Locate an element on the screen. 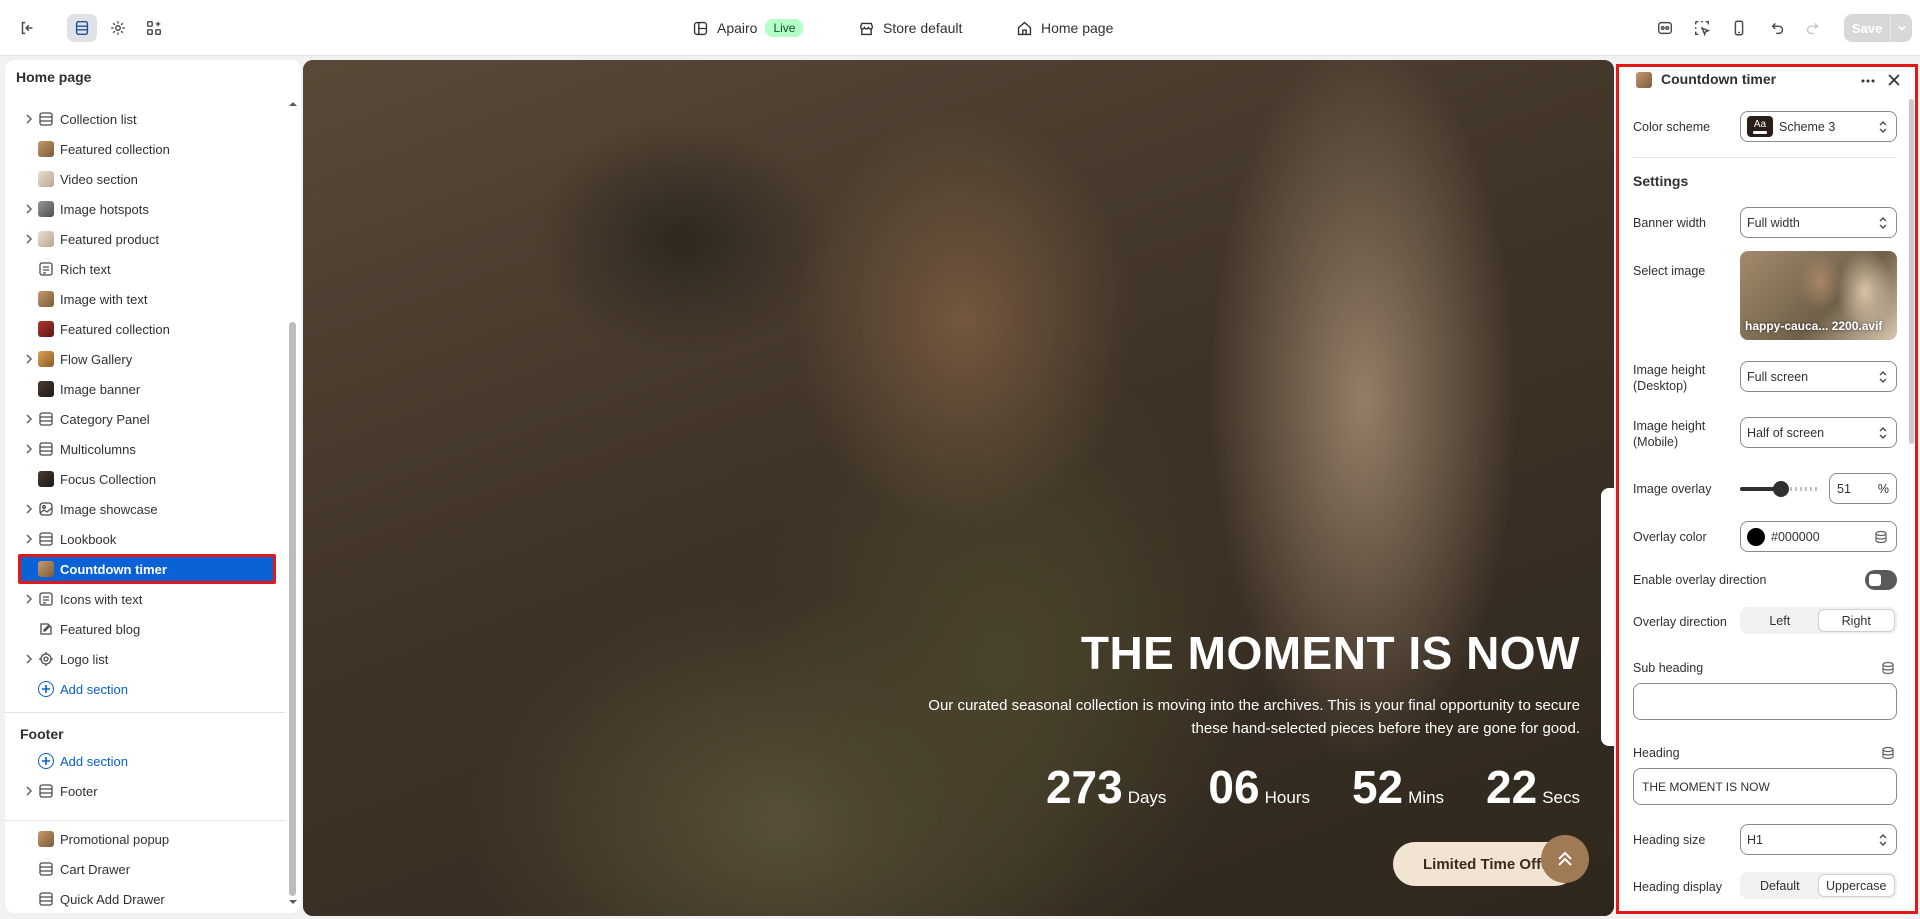 This screenshot has height=919, width=1920. exit-icon is located at coordinates (27, 28).